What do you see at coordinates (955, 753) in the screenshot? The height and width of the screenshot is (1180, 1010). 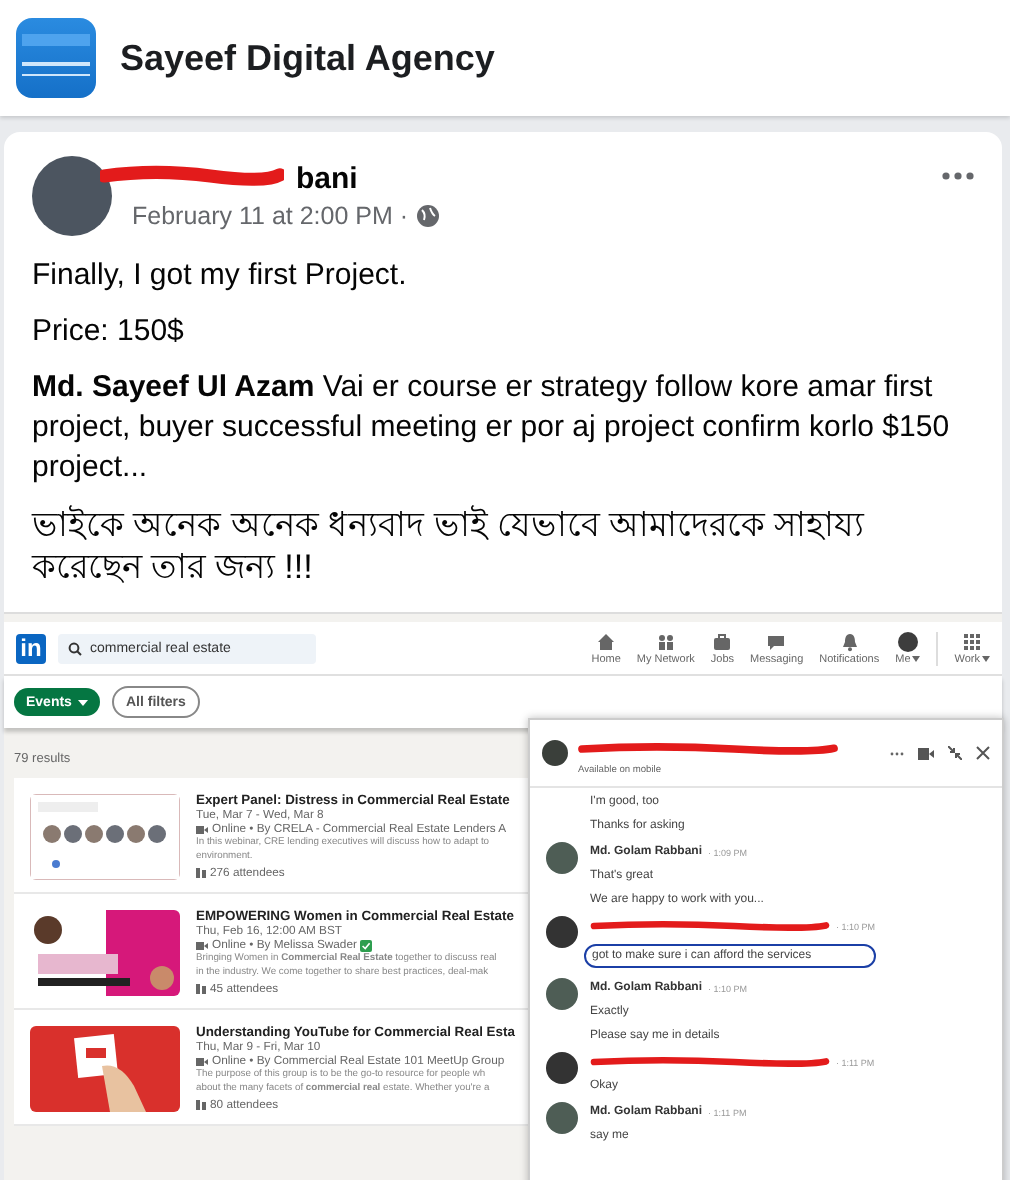 I see `collapse-icon` at bounding box center [955, 753].